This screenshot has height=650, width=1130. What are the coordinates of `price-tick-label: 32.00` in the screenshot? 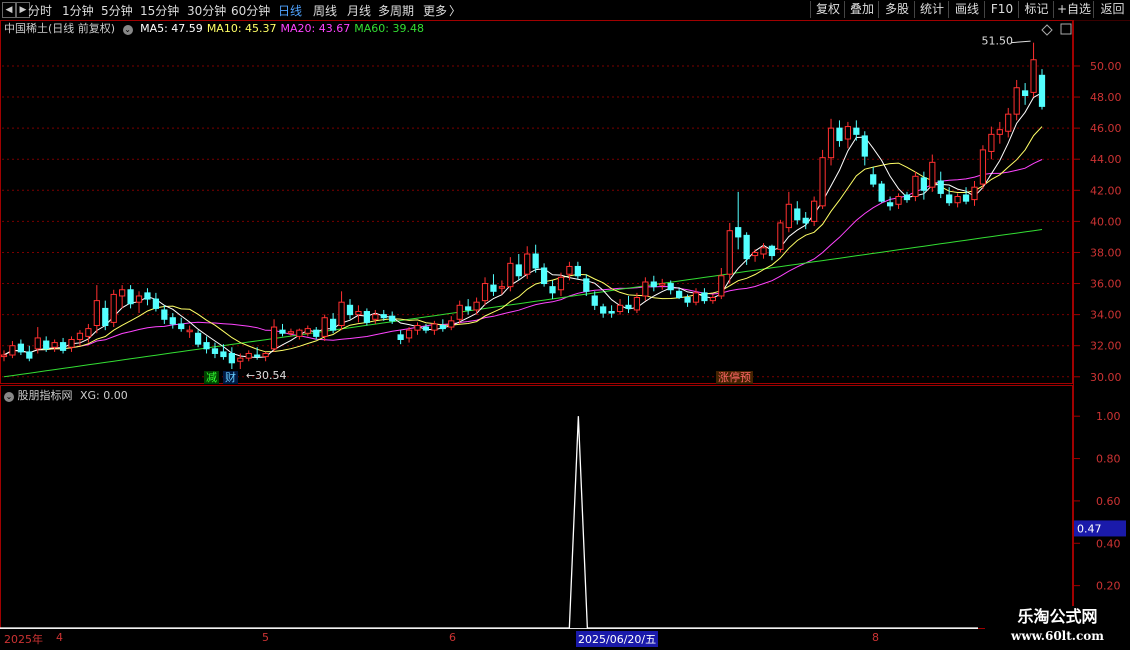 It's located at (1106, 346).